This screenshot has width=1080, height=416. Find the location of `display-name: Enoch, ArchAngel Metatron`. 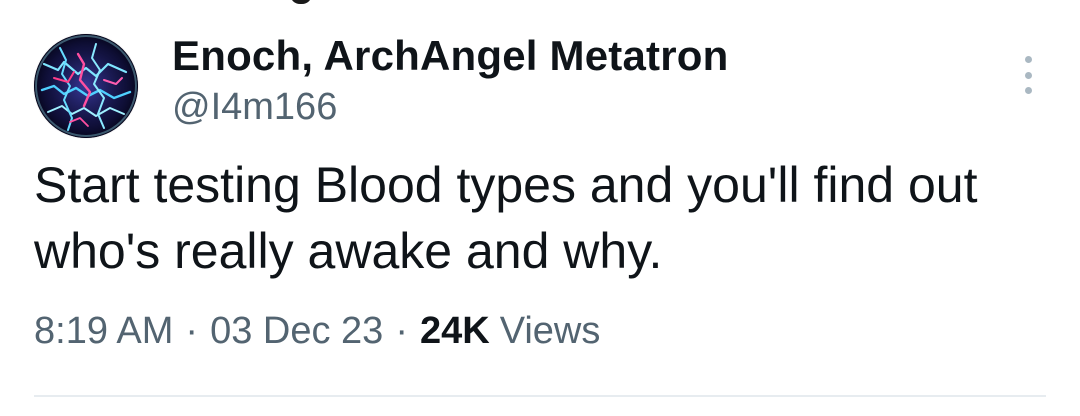

display-name: Enoch, ArchAngel Metatron is located at coordinates (450, 56).